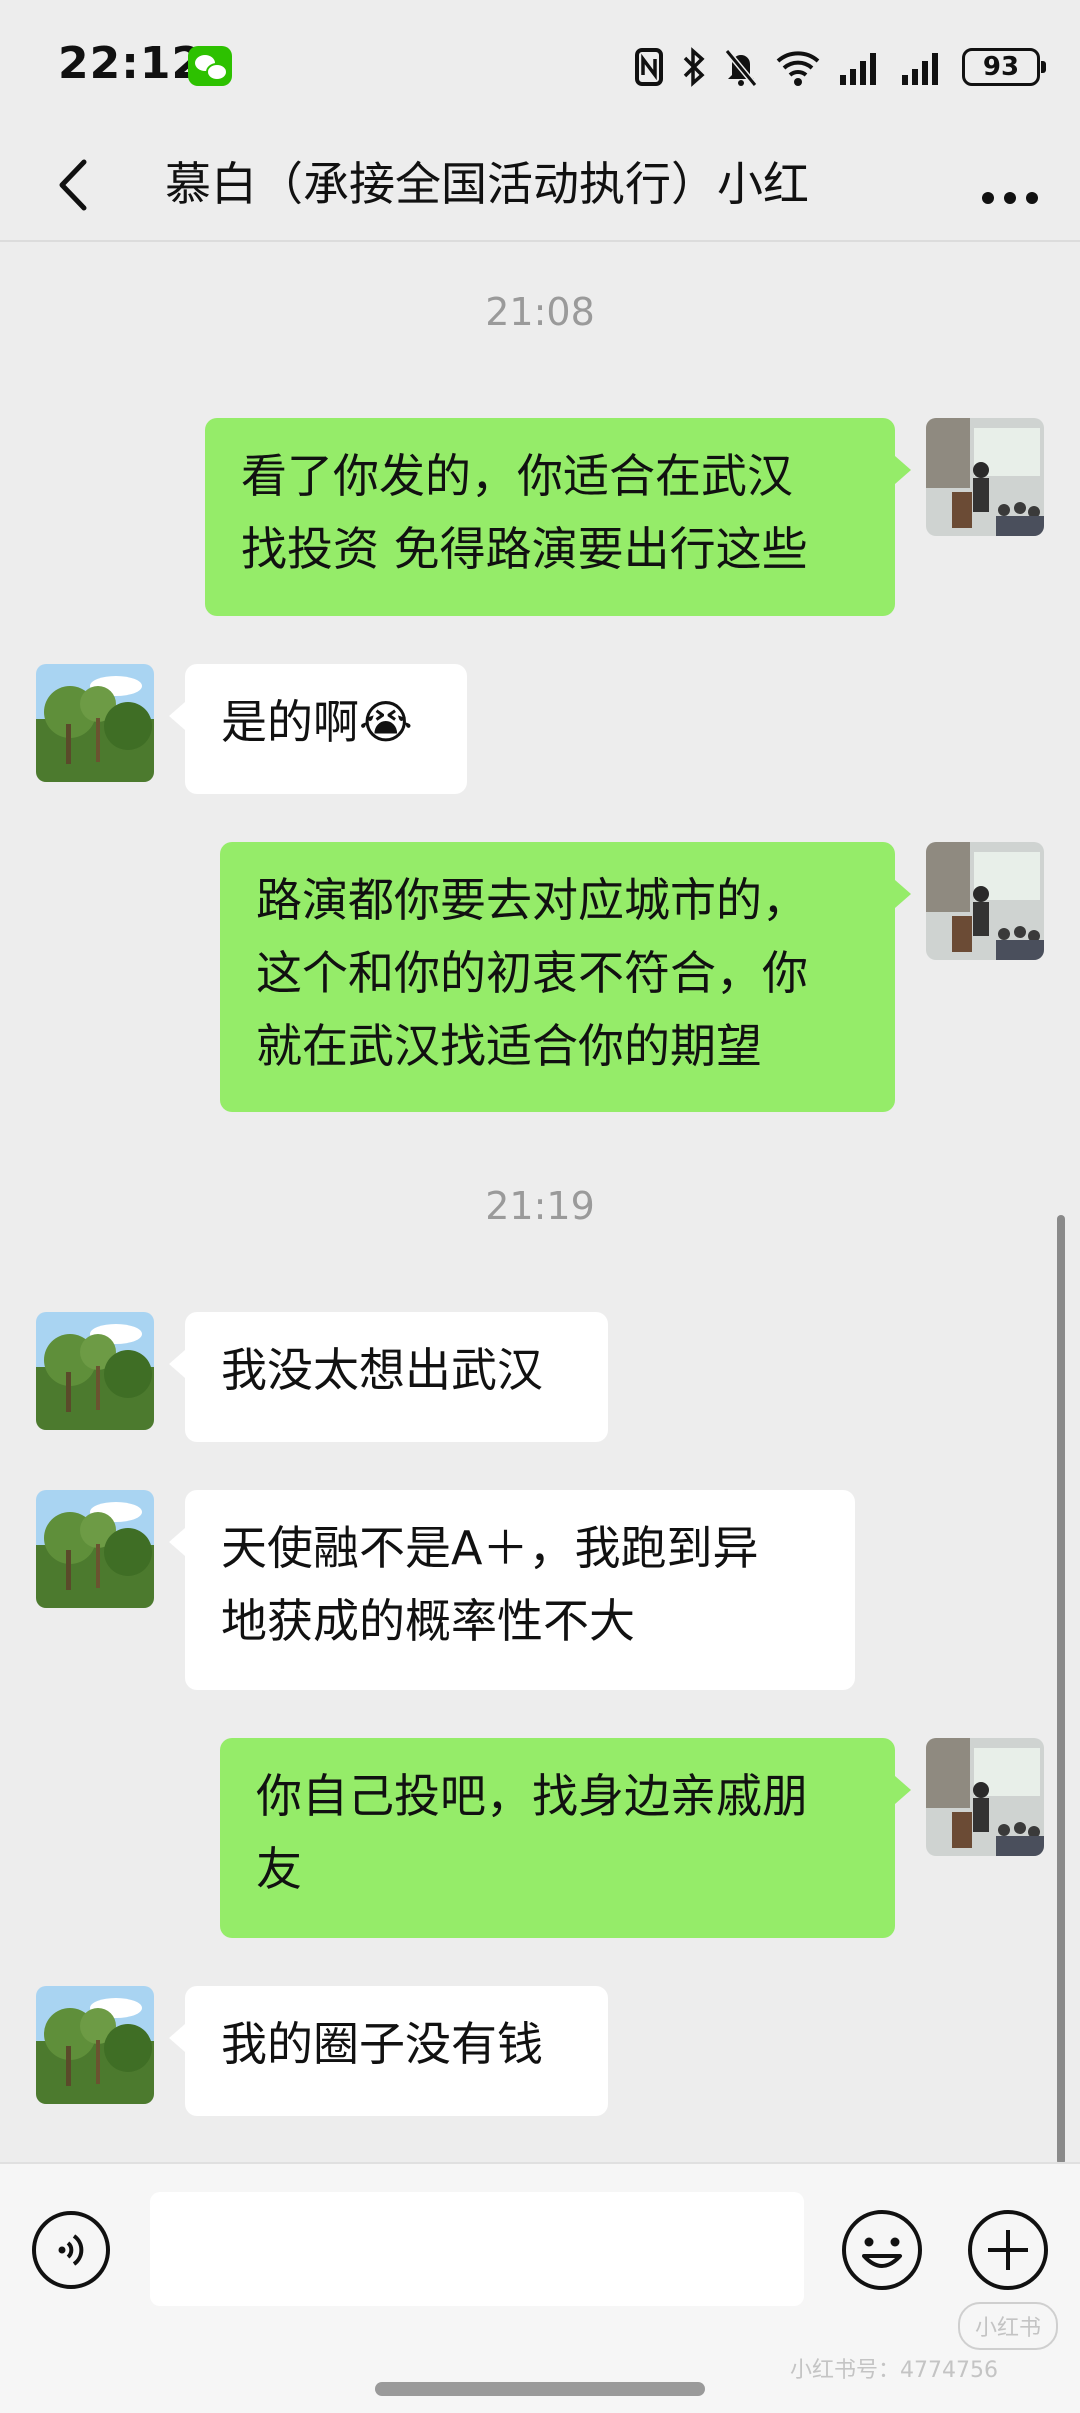  I want to click on chevron-left-icon, so click(75, 185).